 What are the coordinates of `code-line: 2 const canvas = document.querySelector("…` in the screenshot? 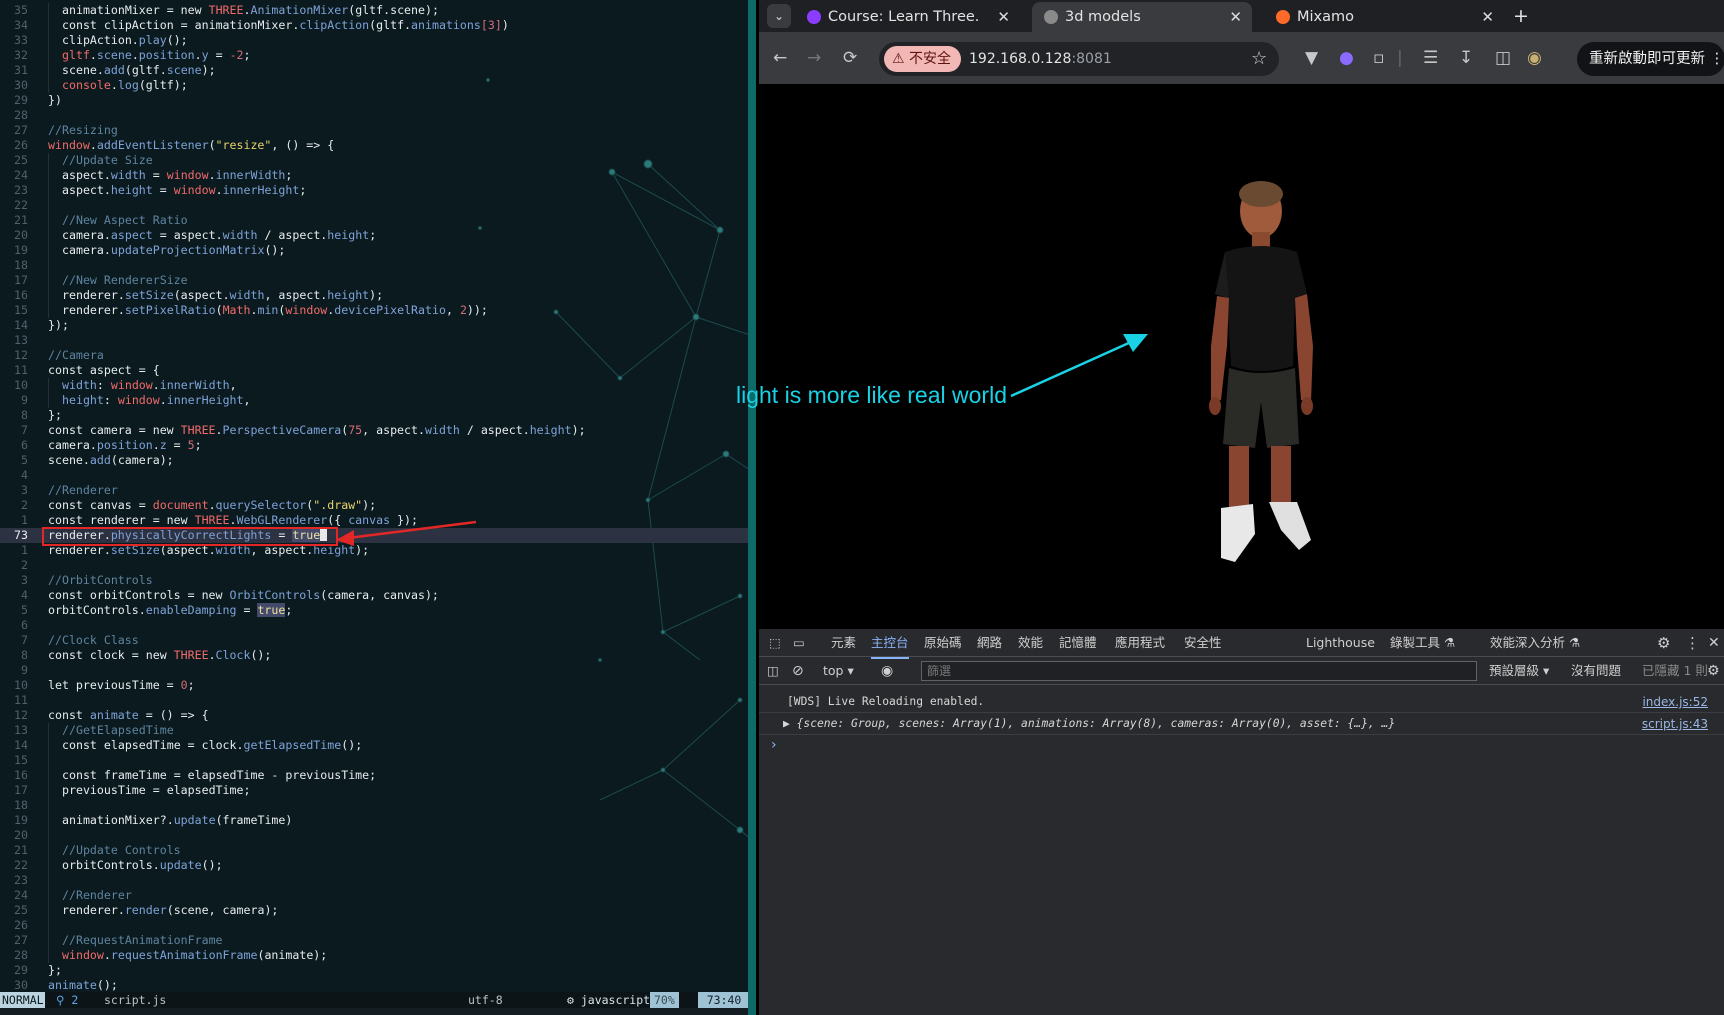 It's located at (374, 505).